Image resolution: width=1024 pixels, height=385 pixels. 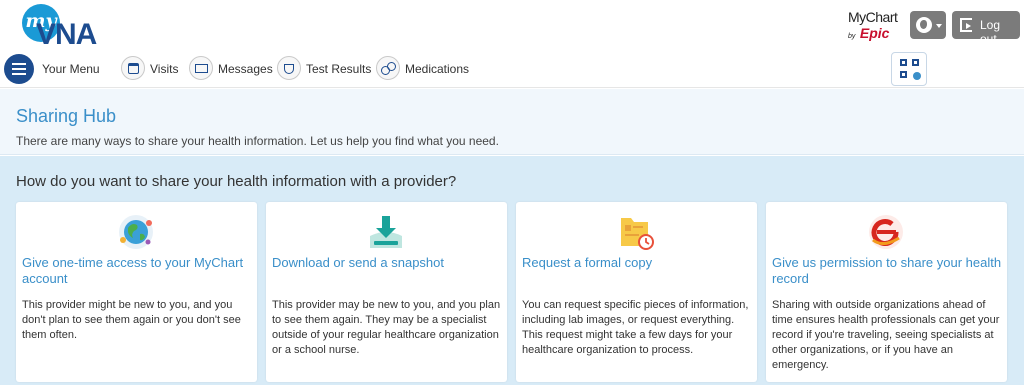 What do you see at coordinates (437, 69) in the screenshot?
I see `nav-item-medications: Medications` at bounding box center [437, 69].